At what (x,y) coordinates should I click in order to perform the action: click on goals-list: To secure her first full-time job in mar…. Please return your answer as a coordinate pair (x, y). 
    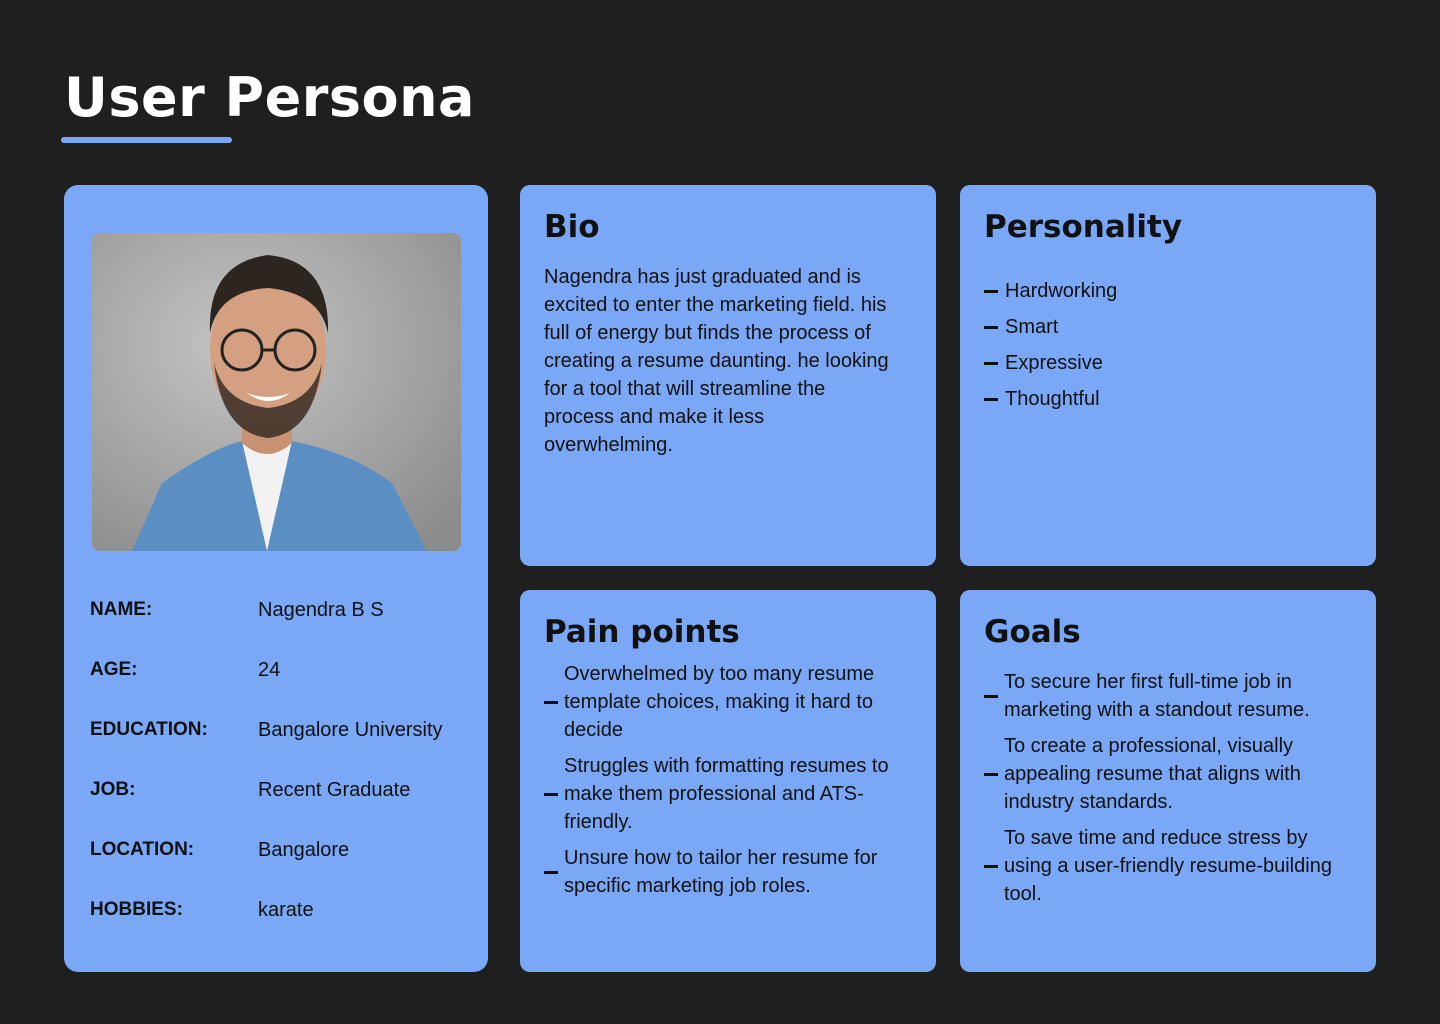
    Looking at the image, I should click on (1174, 792).